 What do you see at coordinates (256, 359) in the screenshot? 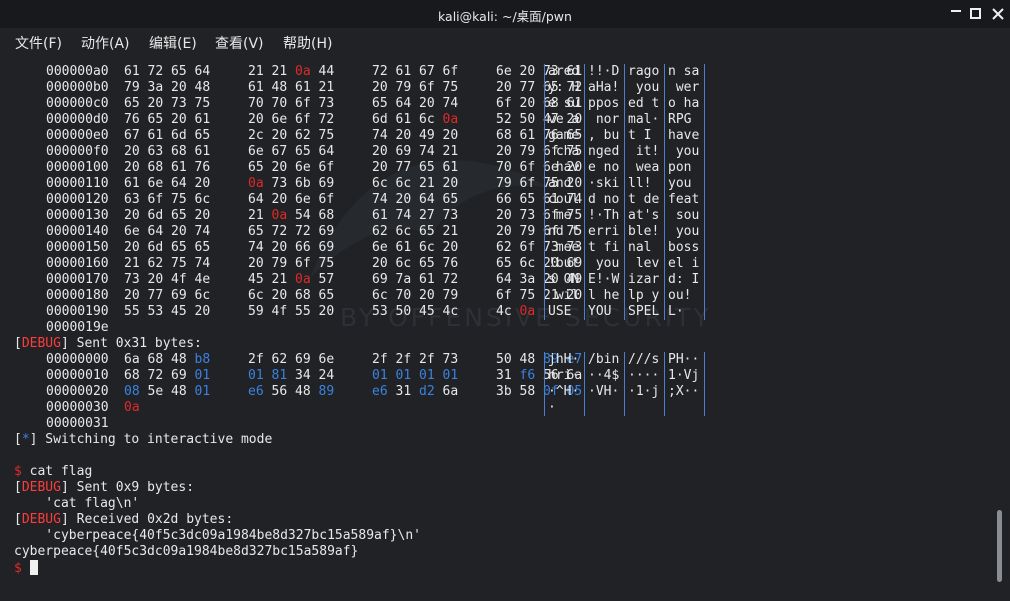
I see `hex-byte: 2f` at bounding box center [256, 359].